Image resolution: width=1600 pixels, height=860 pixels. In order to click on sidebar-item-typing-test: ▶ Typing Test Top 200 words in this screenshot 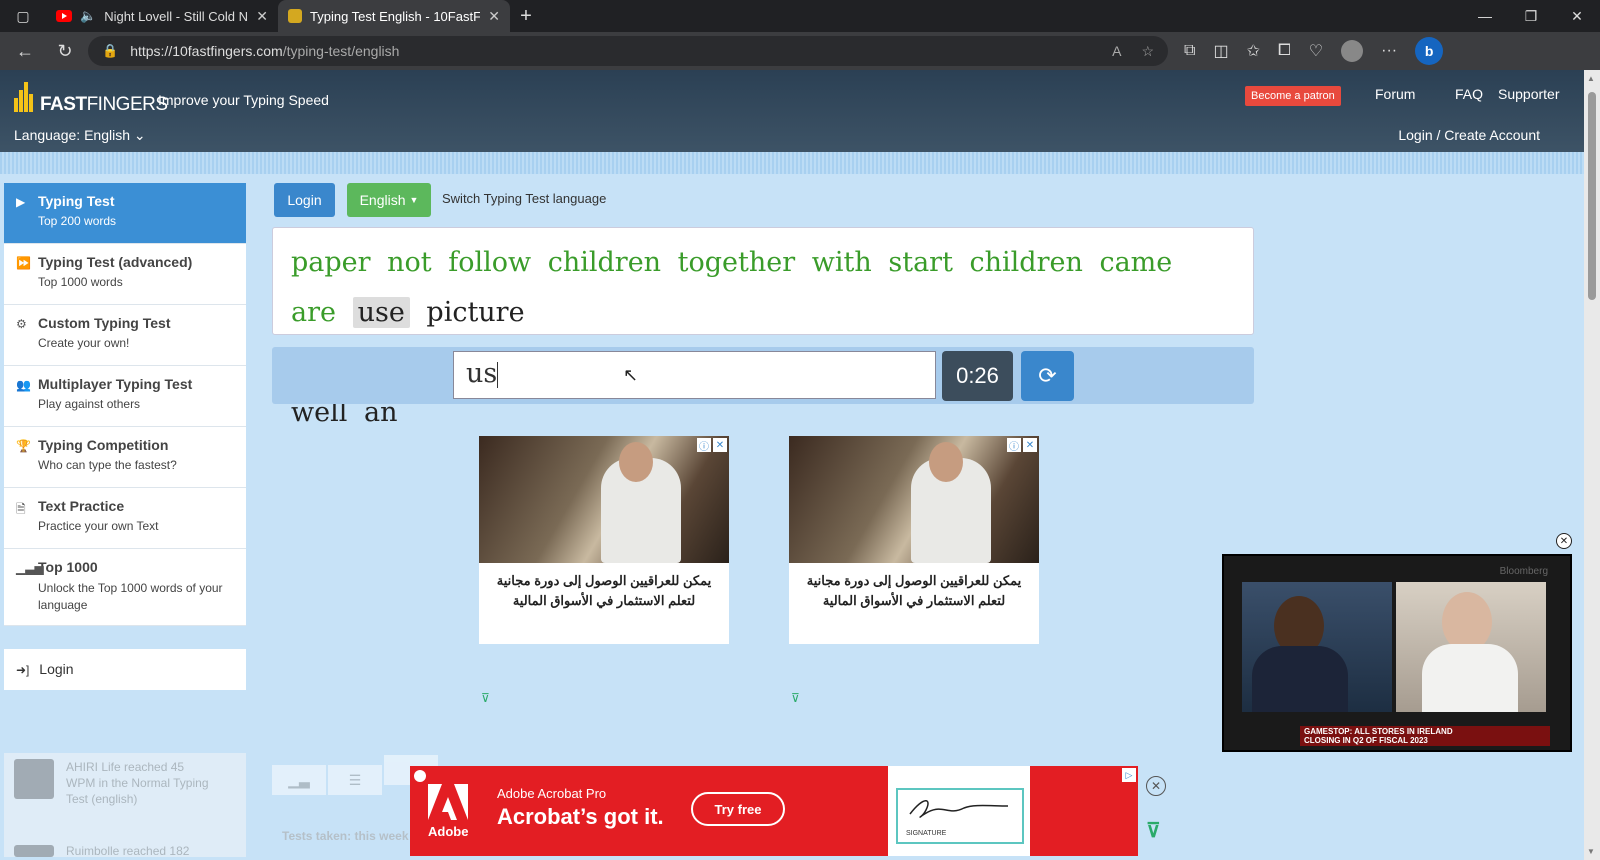, I will do `click(125, 213)`.